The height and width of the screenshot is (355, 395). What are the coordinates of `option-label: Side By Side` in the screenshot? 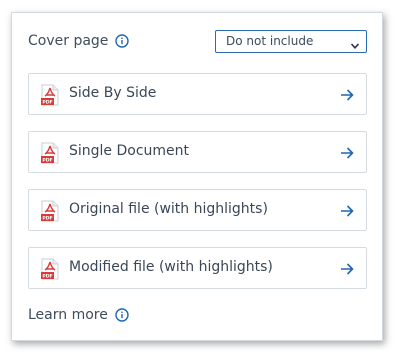 It's located at (113, 93).